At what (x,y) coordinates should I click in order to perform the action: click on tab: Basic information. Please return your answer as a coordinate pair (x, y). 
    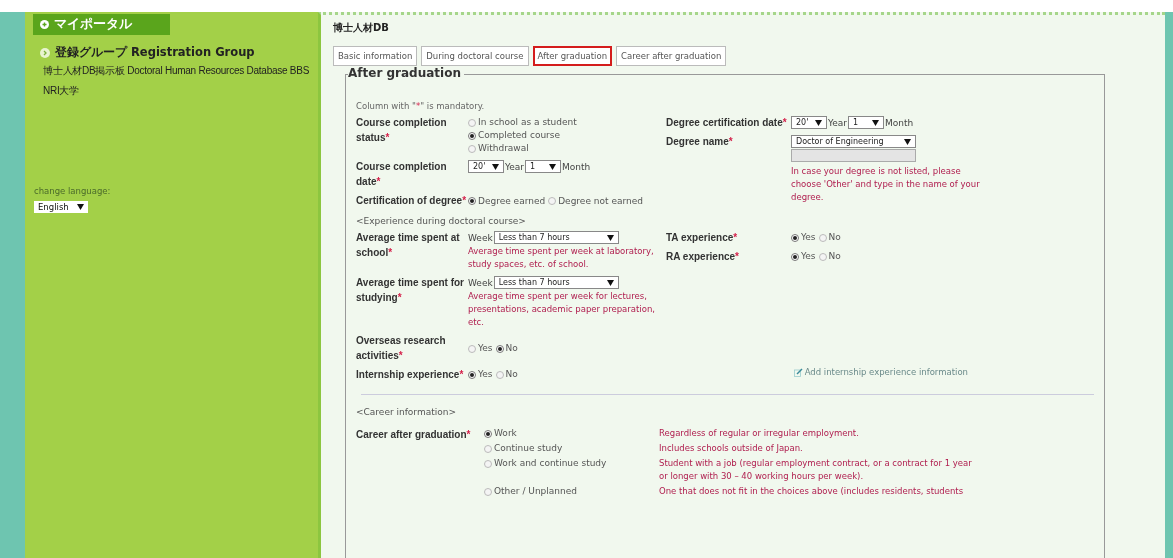
    Looking at the image, I should click on (375, 56).